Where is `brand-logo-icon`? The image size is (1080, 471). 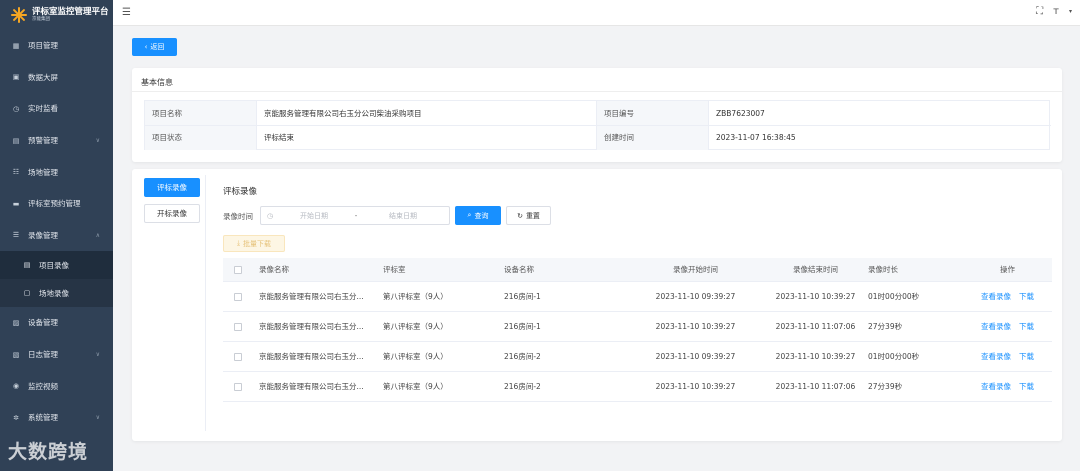
brand-logo-icon is located at coordinates (19, 15).